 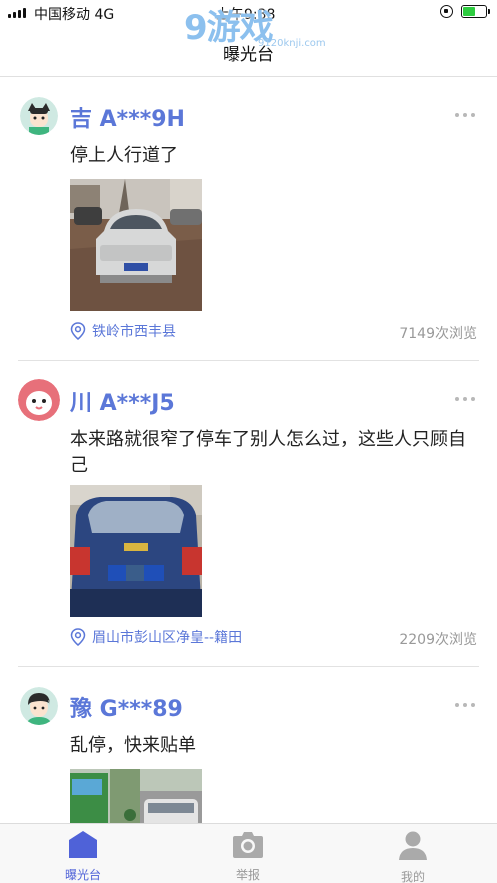 I want to click on post-text: 停上人行道了, so click(x=124, y=155).